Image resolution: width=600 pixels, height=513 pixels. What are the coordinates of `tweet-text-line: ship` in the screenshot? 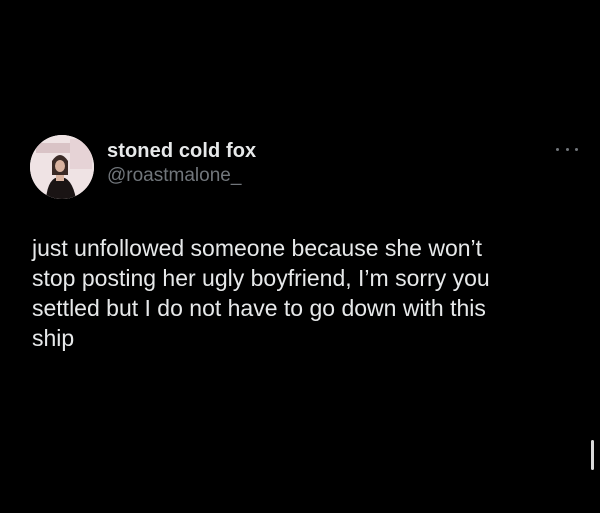 It's located at (53, 338).